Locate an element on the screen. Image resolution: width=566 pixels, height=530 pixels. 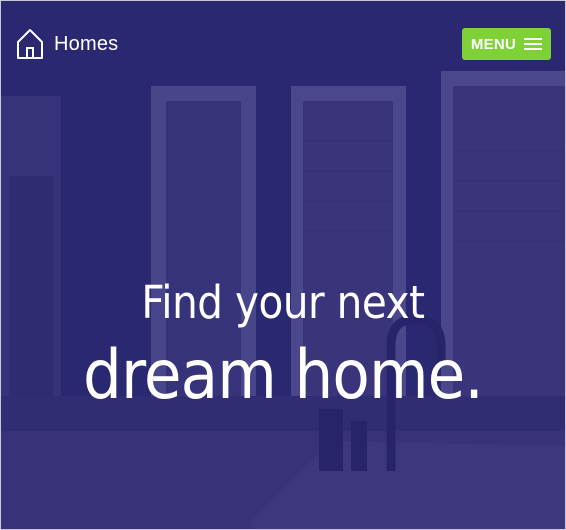
home-icon is located at coordinates (30, 44).